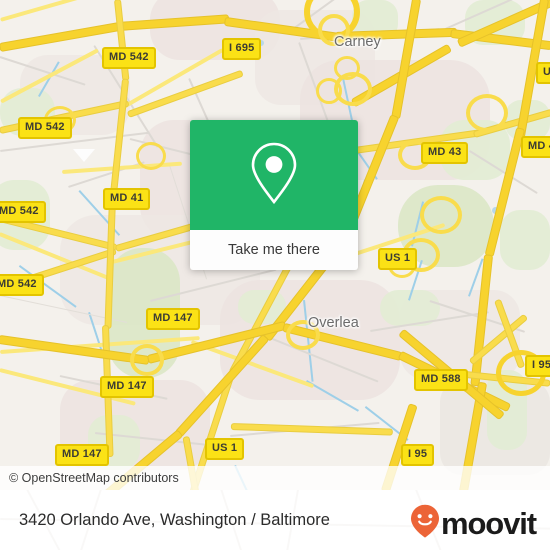 The width and height of the screenshot is (550, 550). I want to click on moovit-logo: moovit, so click(473, 523).